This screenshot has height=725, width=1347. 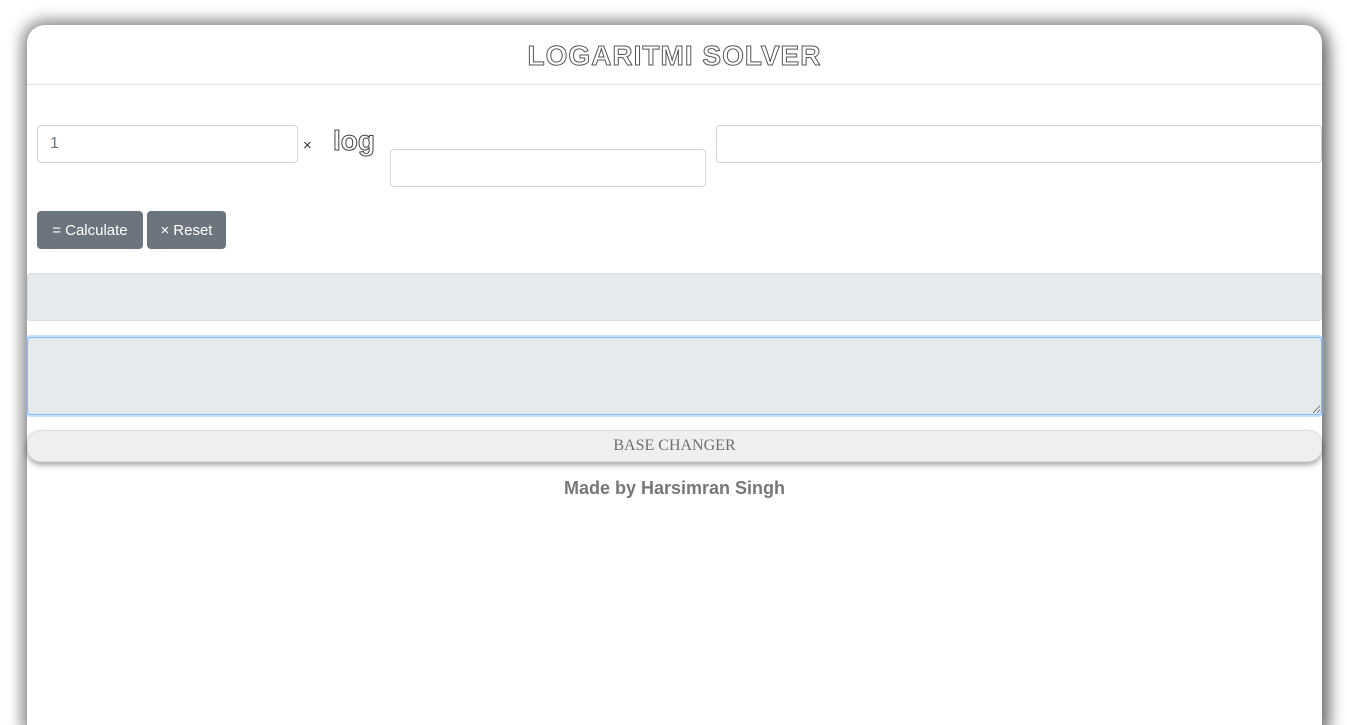 I want to click on steps-textarea, so click(x=674, y=376).